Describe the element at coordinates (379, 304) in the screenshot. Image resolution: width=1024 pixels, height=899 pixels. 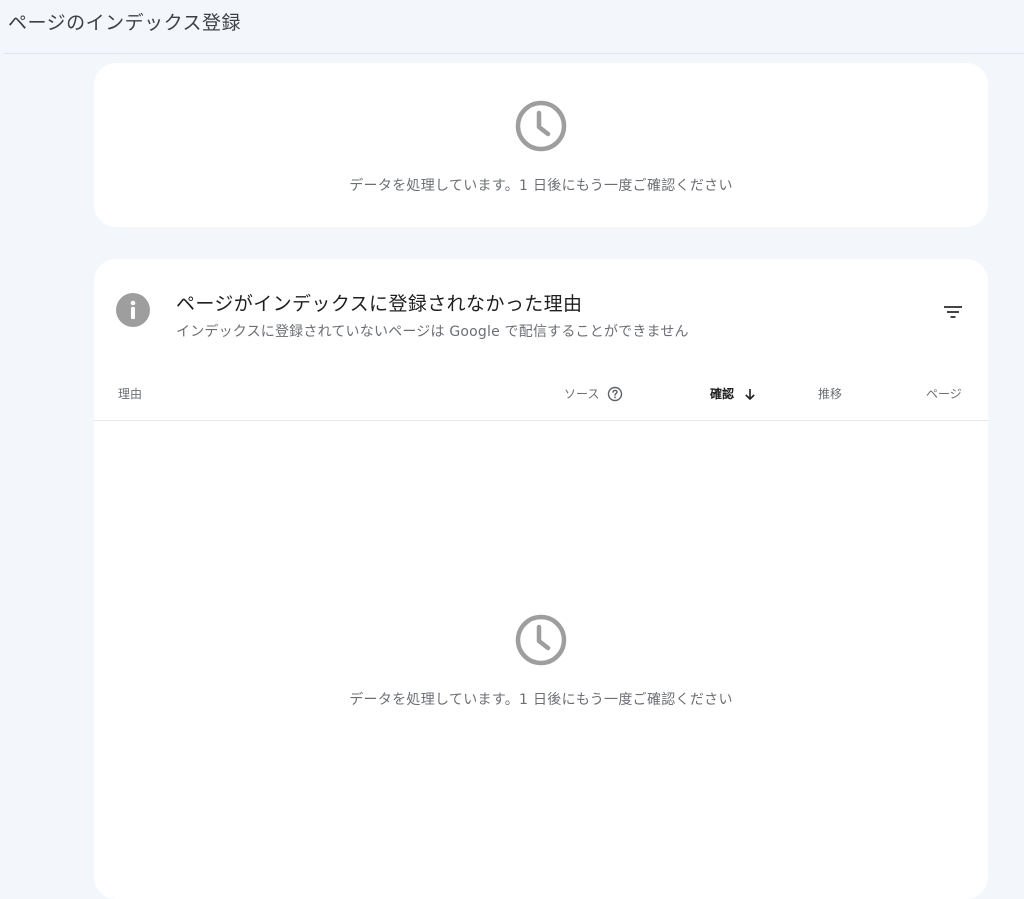
I see `reasons-title: ページがインデックスに登録されなかった理由` at that location.